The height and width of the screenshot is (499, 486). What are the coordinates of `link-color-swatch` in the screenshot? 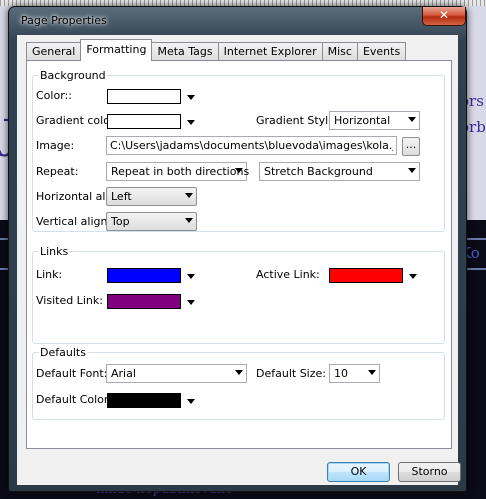 It's located at (144, 275).